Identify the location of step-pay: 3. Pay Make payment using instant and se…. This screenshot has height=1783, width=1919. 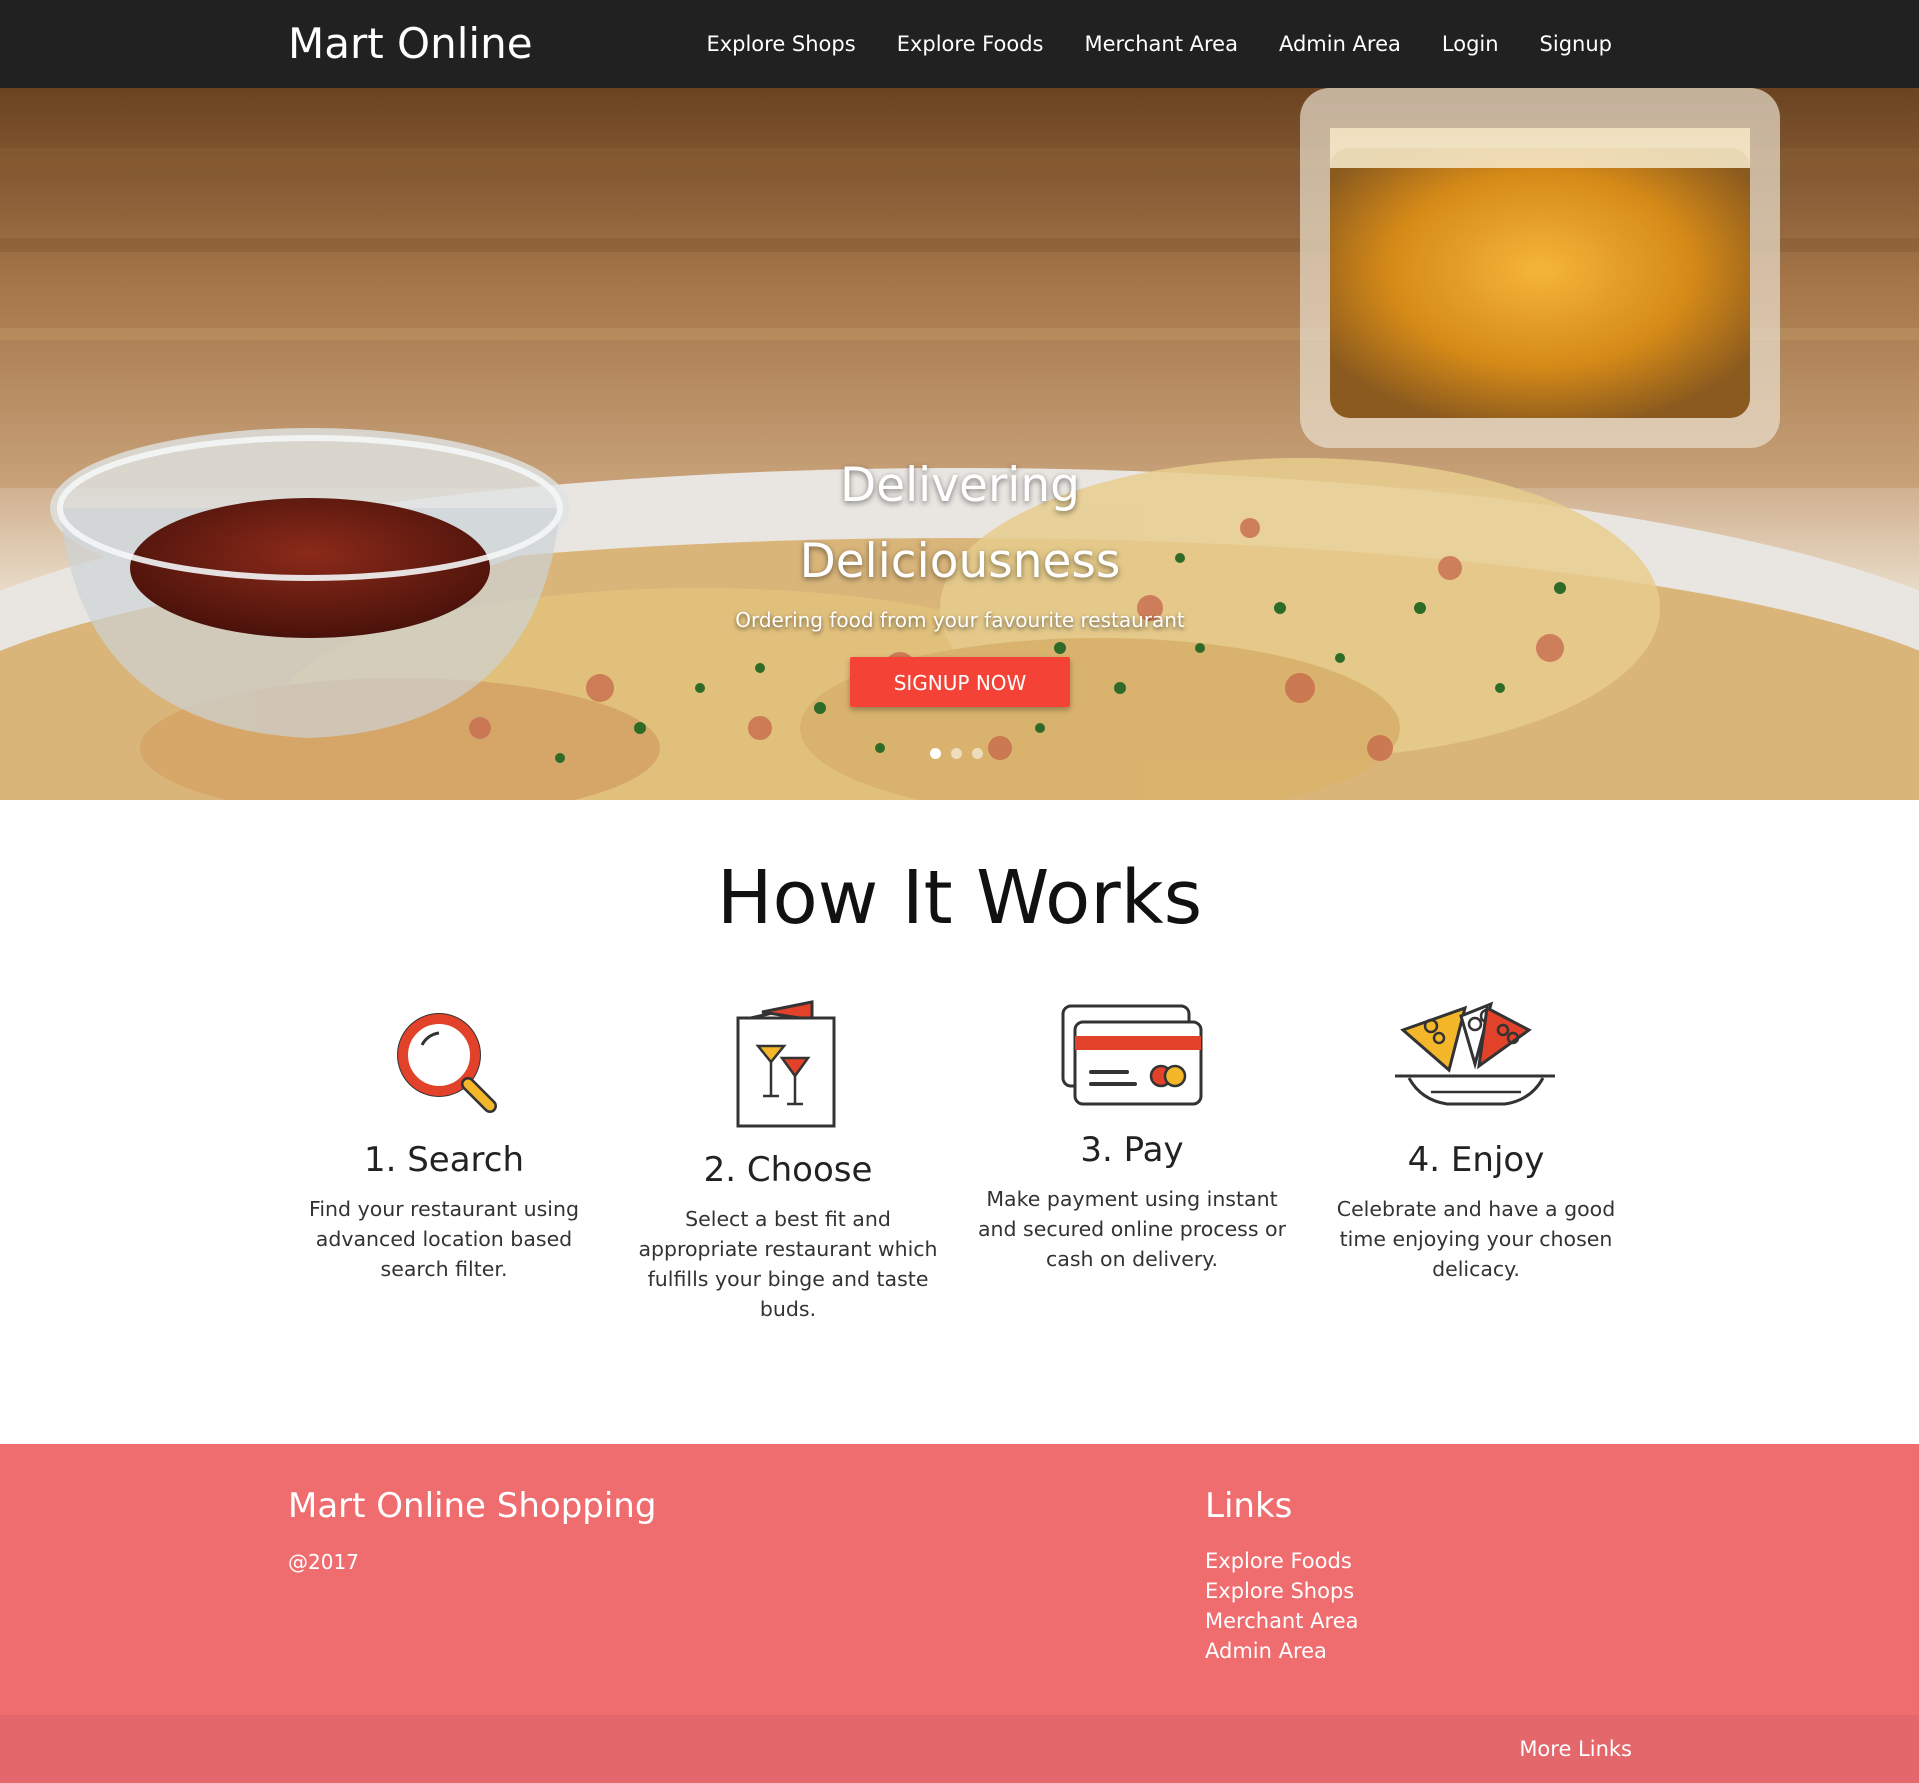
(1132, 1137).